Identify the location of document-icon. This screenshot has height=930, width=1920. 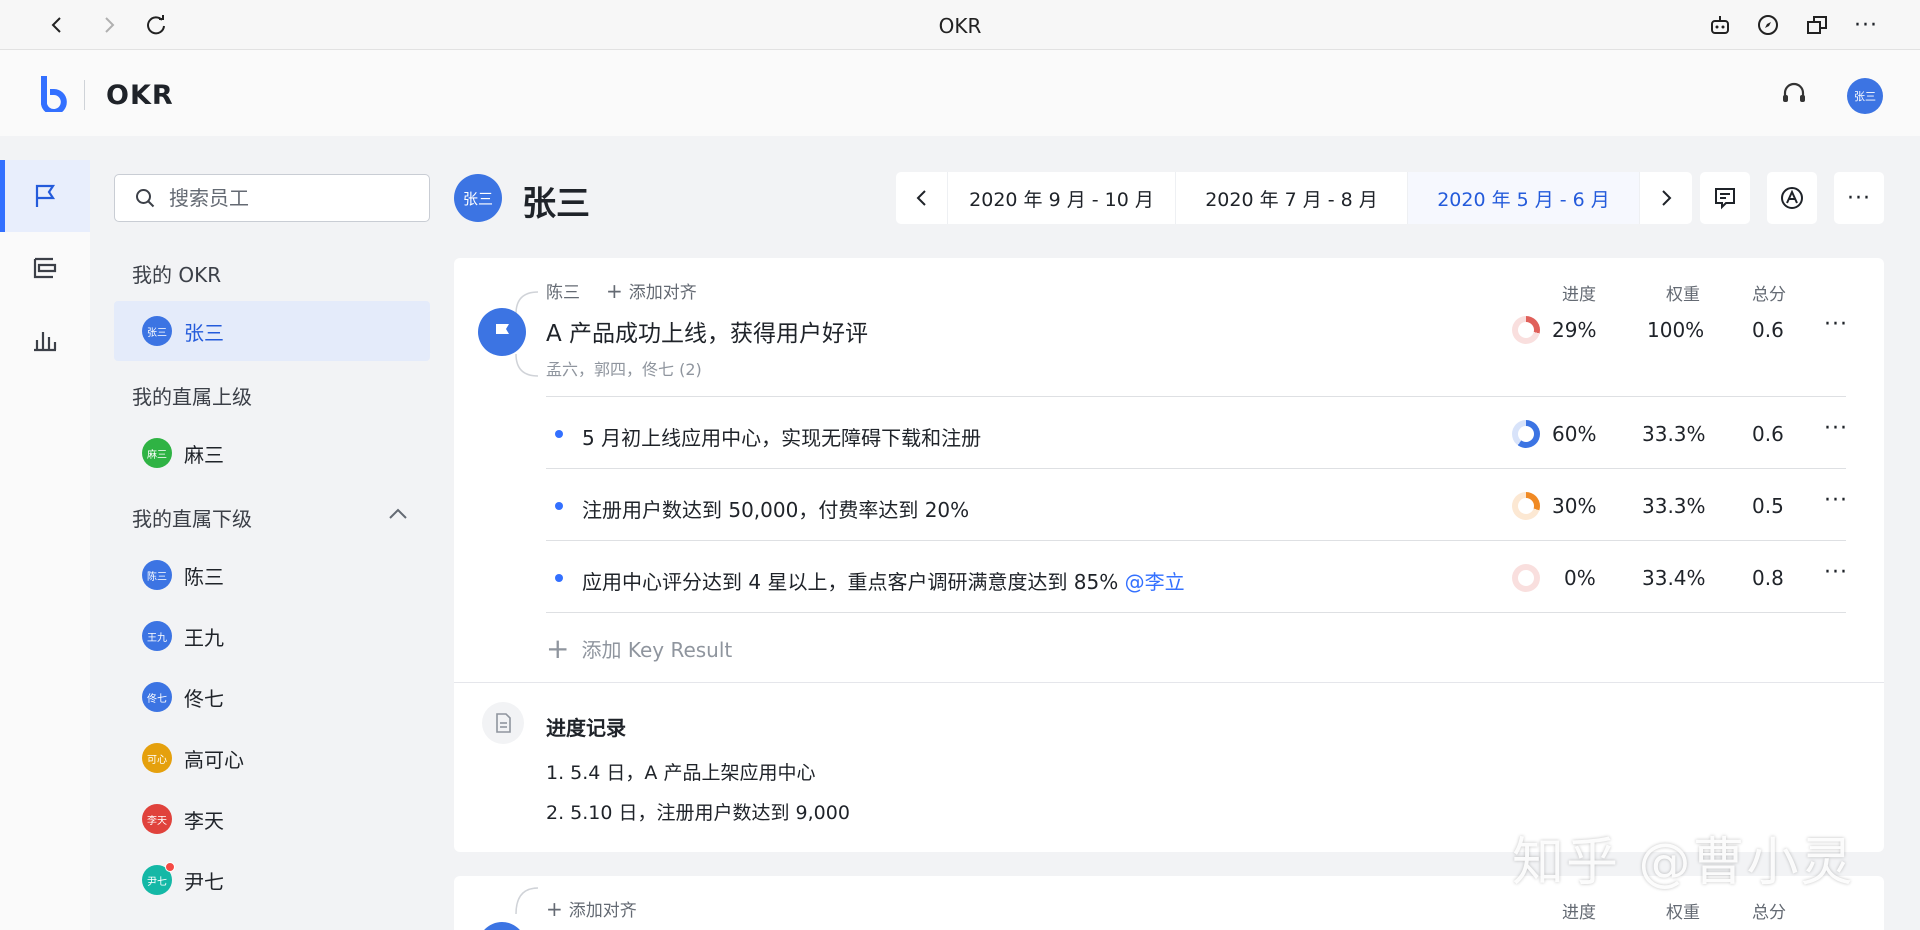
(503, 723).